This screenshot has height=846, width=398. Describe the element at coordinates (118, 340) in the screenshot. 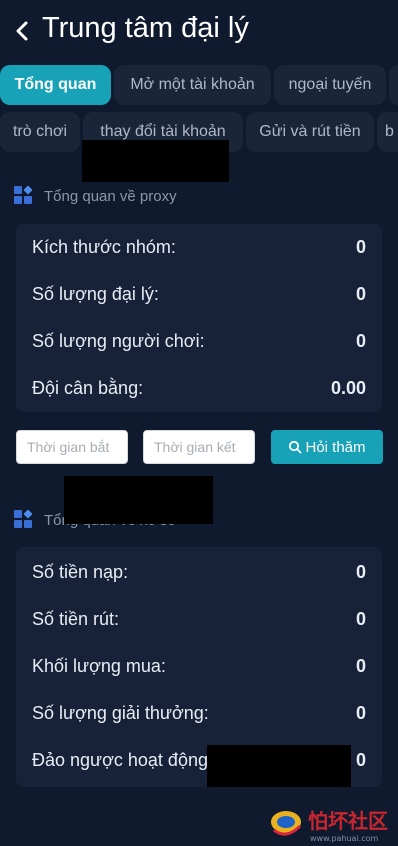

I see `stat-label: Số lượng người chơi:` at that location.